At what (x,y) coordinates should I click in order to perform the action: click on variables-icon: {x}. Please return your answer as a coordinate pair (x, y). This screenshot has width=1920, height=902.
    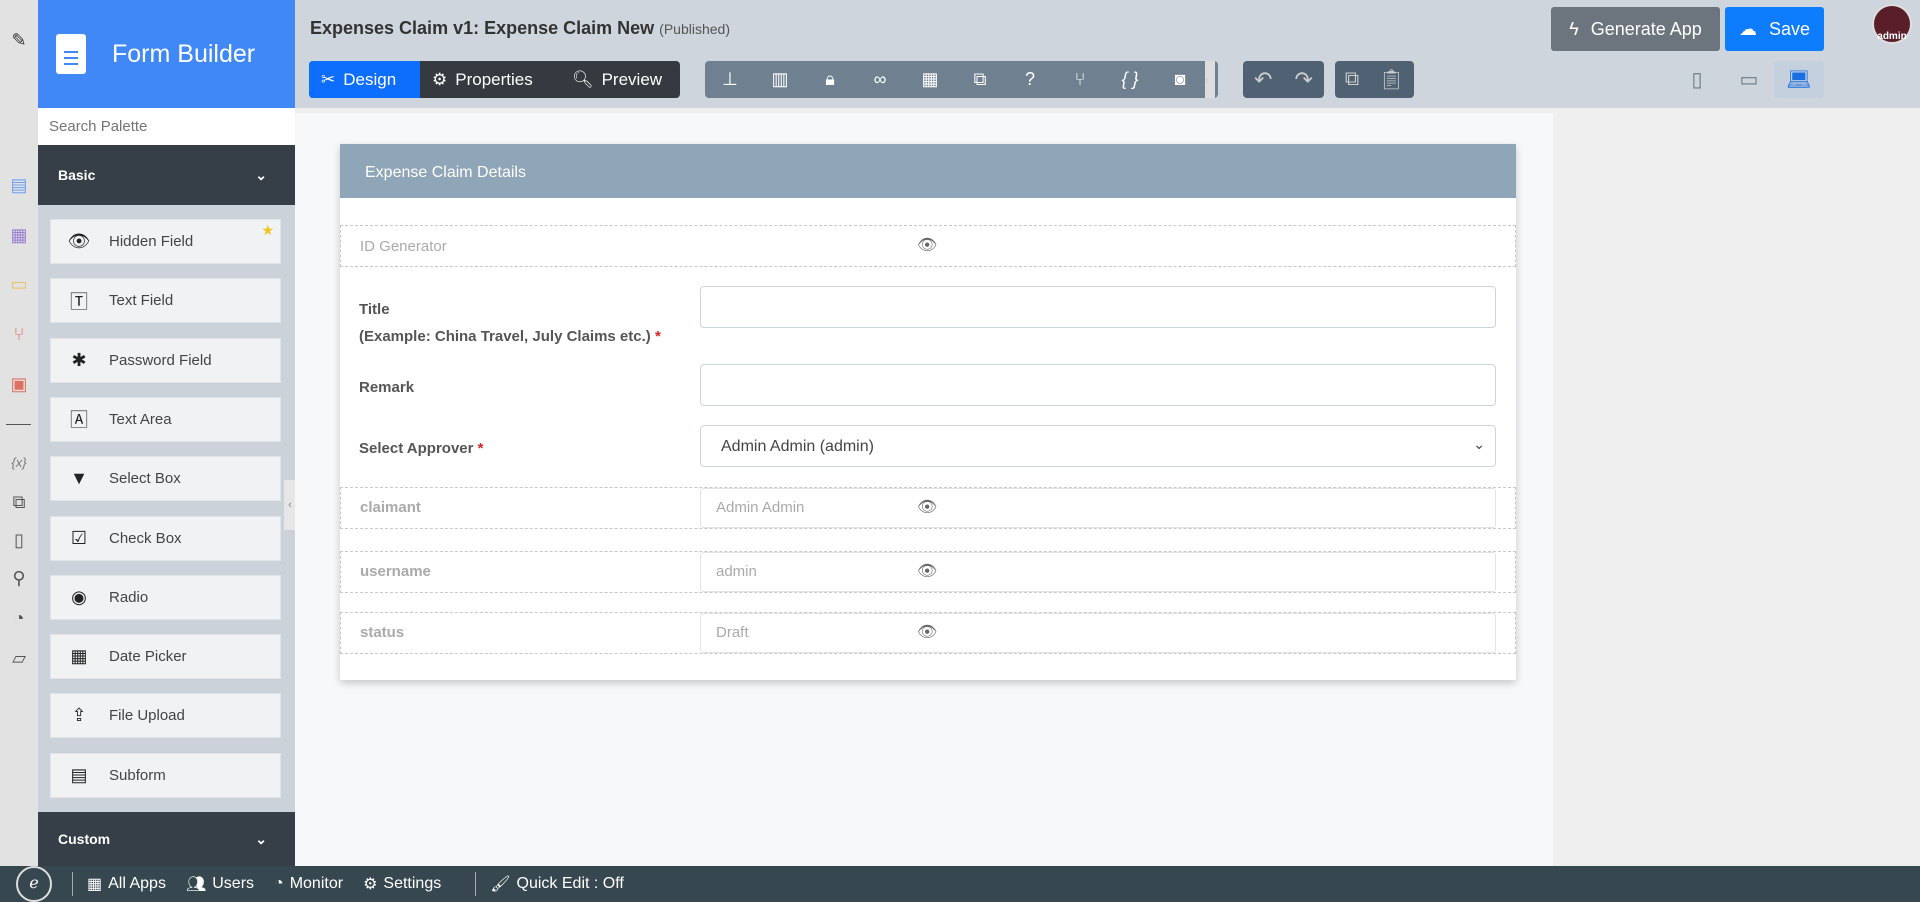
    Looking at the image, I should click on (19, 462).